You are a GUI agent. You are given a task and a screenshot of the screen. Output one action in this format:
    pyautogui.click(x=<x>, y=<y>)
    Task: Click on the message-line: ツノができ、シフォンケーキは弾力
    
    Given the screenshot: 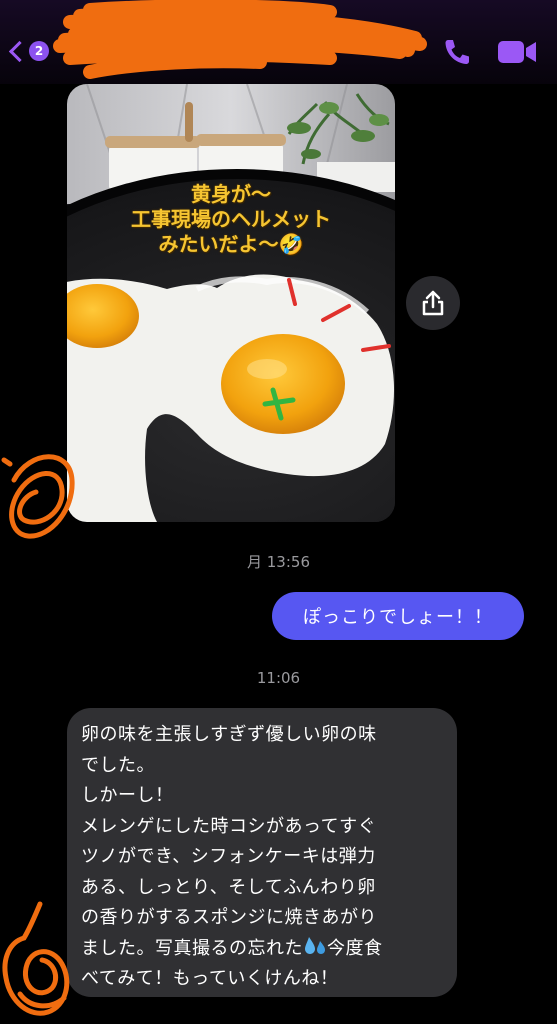 What is the action you would take?
    pyautogui.click(x=228, y=856)
    